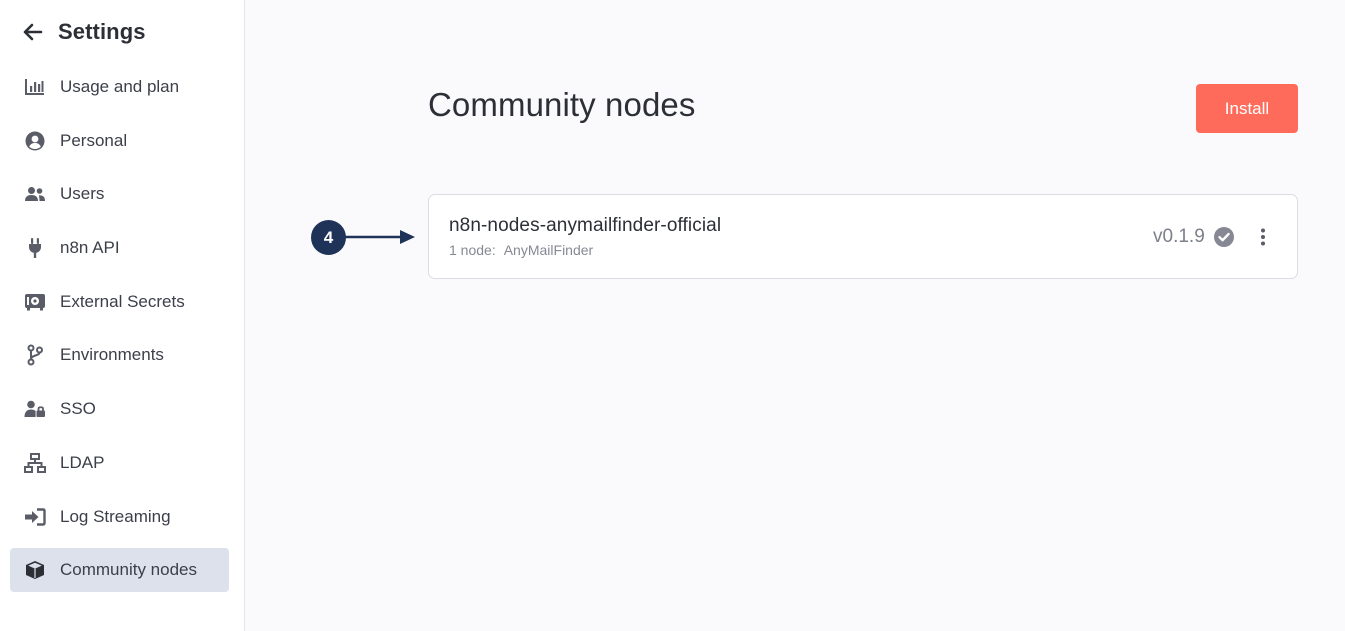  What do you see at coordinates (35, 194) in the screenshot?
I see `users-icon` at bounding box center [35, 194].